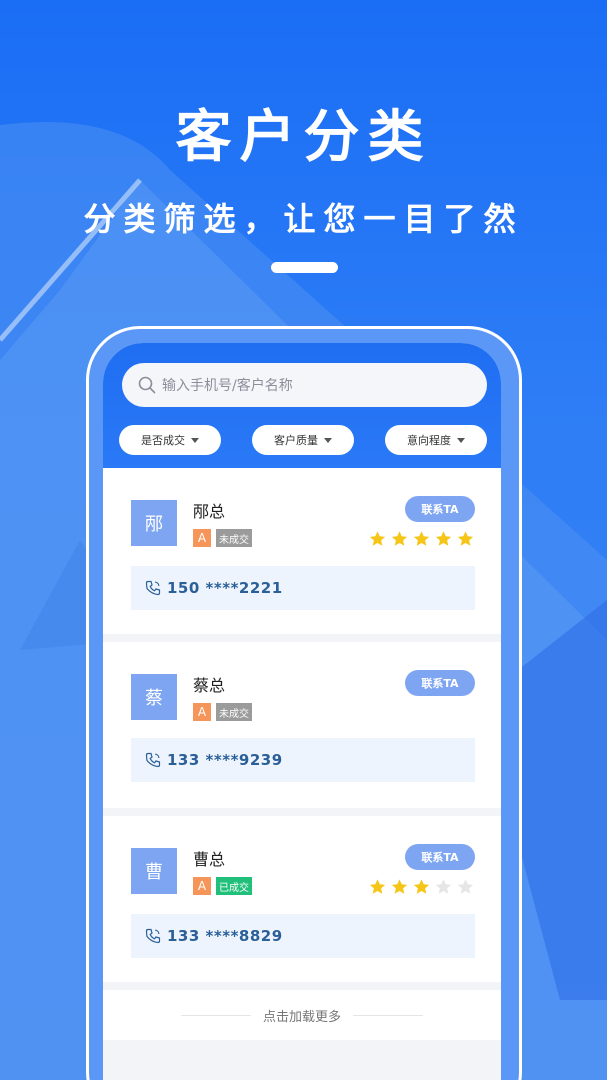 This screenshot has width=607, height=1080. What do you see at coordinates (302, 725) in the screenshot?
I see `customer-card: 蔡 蔡总 A 未成交 联系TA 133 ****9239` at bounding box center [302, 725].